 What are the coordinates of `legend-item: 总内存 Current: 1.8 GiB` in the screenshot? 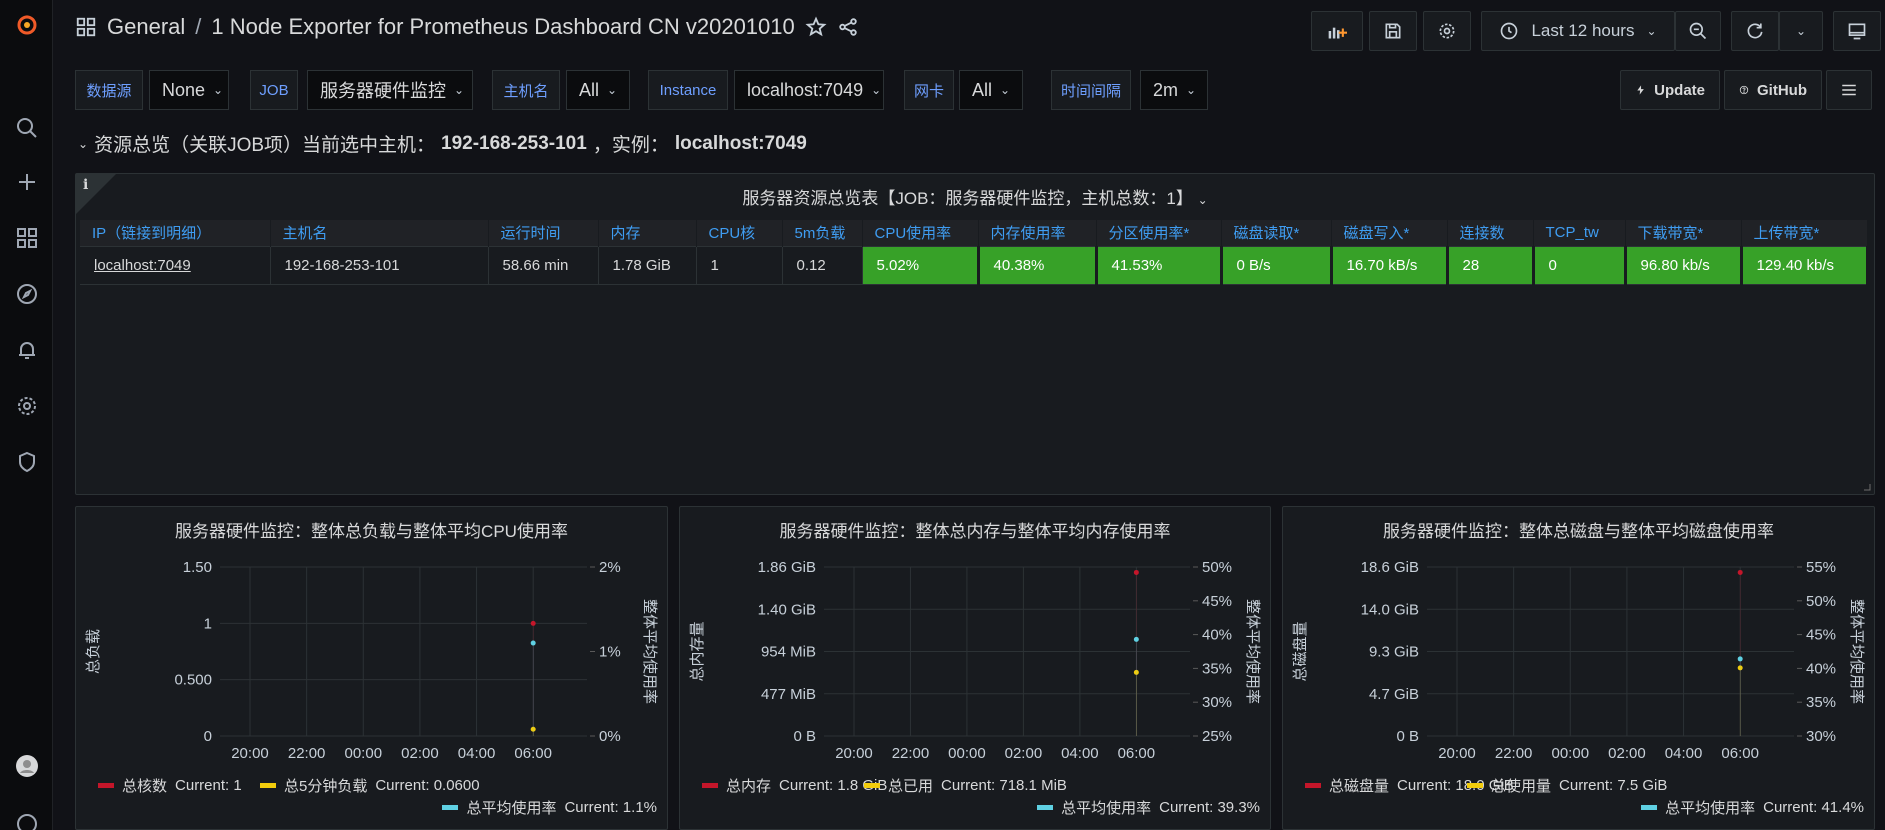 It's located at (794, 785).